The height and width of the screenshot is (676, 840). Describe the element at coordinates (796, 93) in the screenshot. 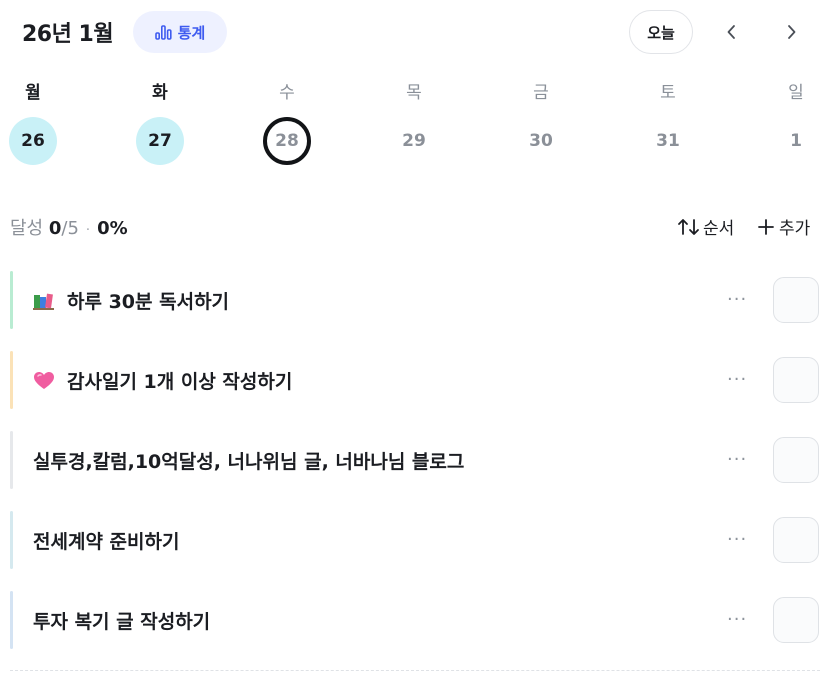

I see `weekday-label: 일` at that location.